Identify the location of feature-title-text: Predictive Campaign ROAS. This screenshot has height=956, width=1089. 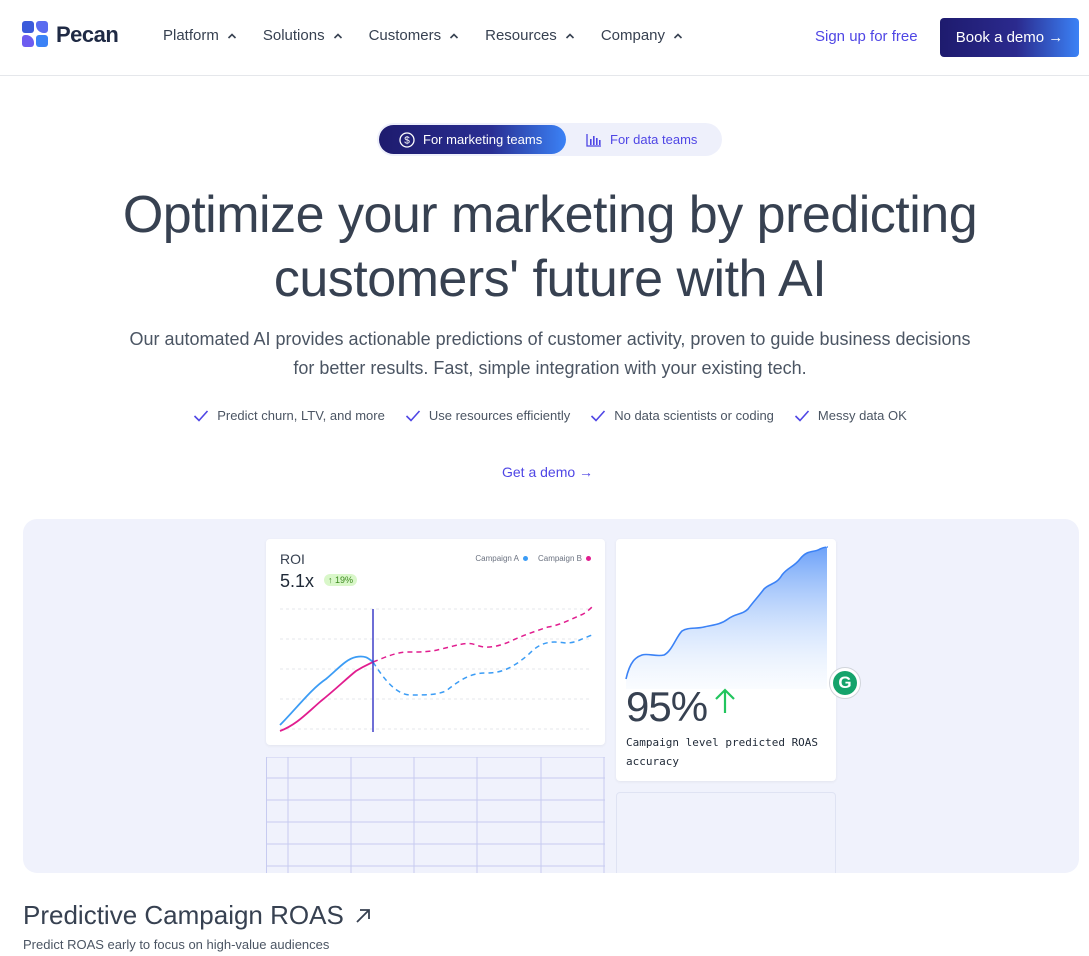
(183, 915).